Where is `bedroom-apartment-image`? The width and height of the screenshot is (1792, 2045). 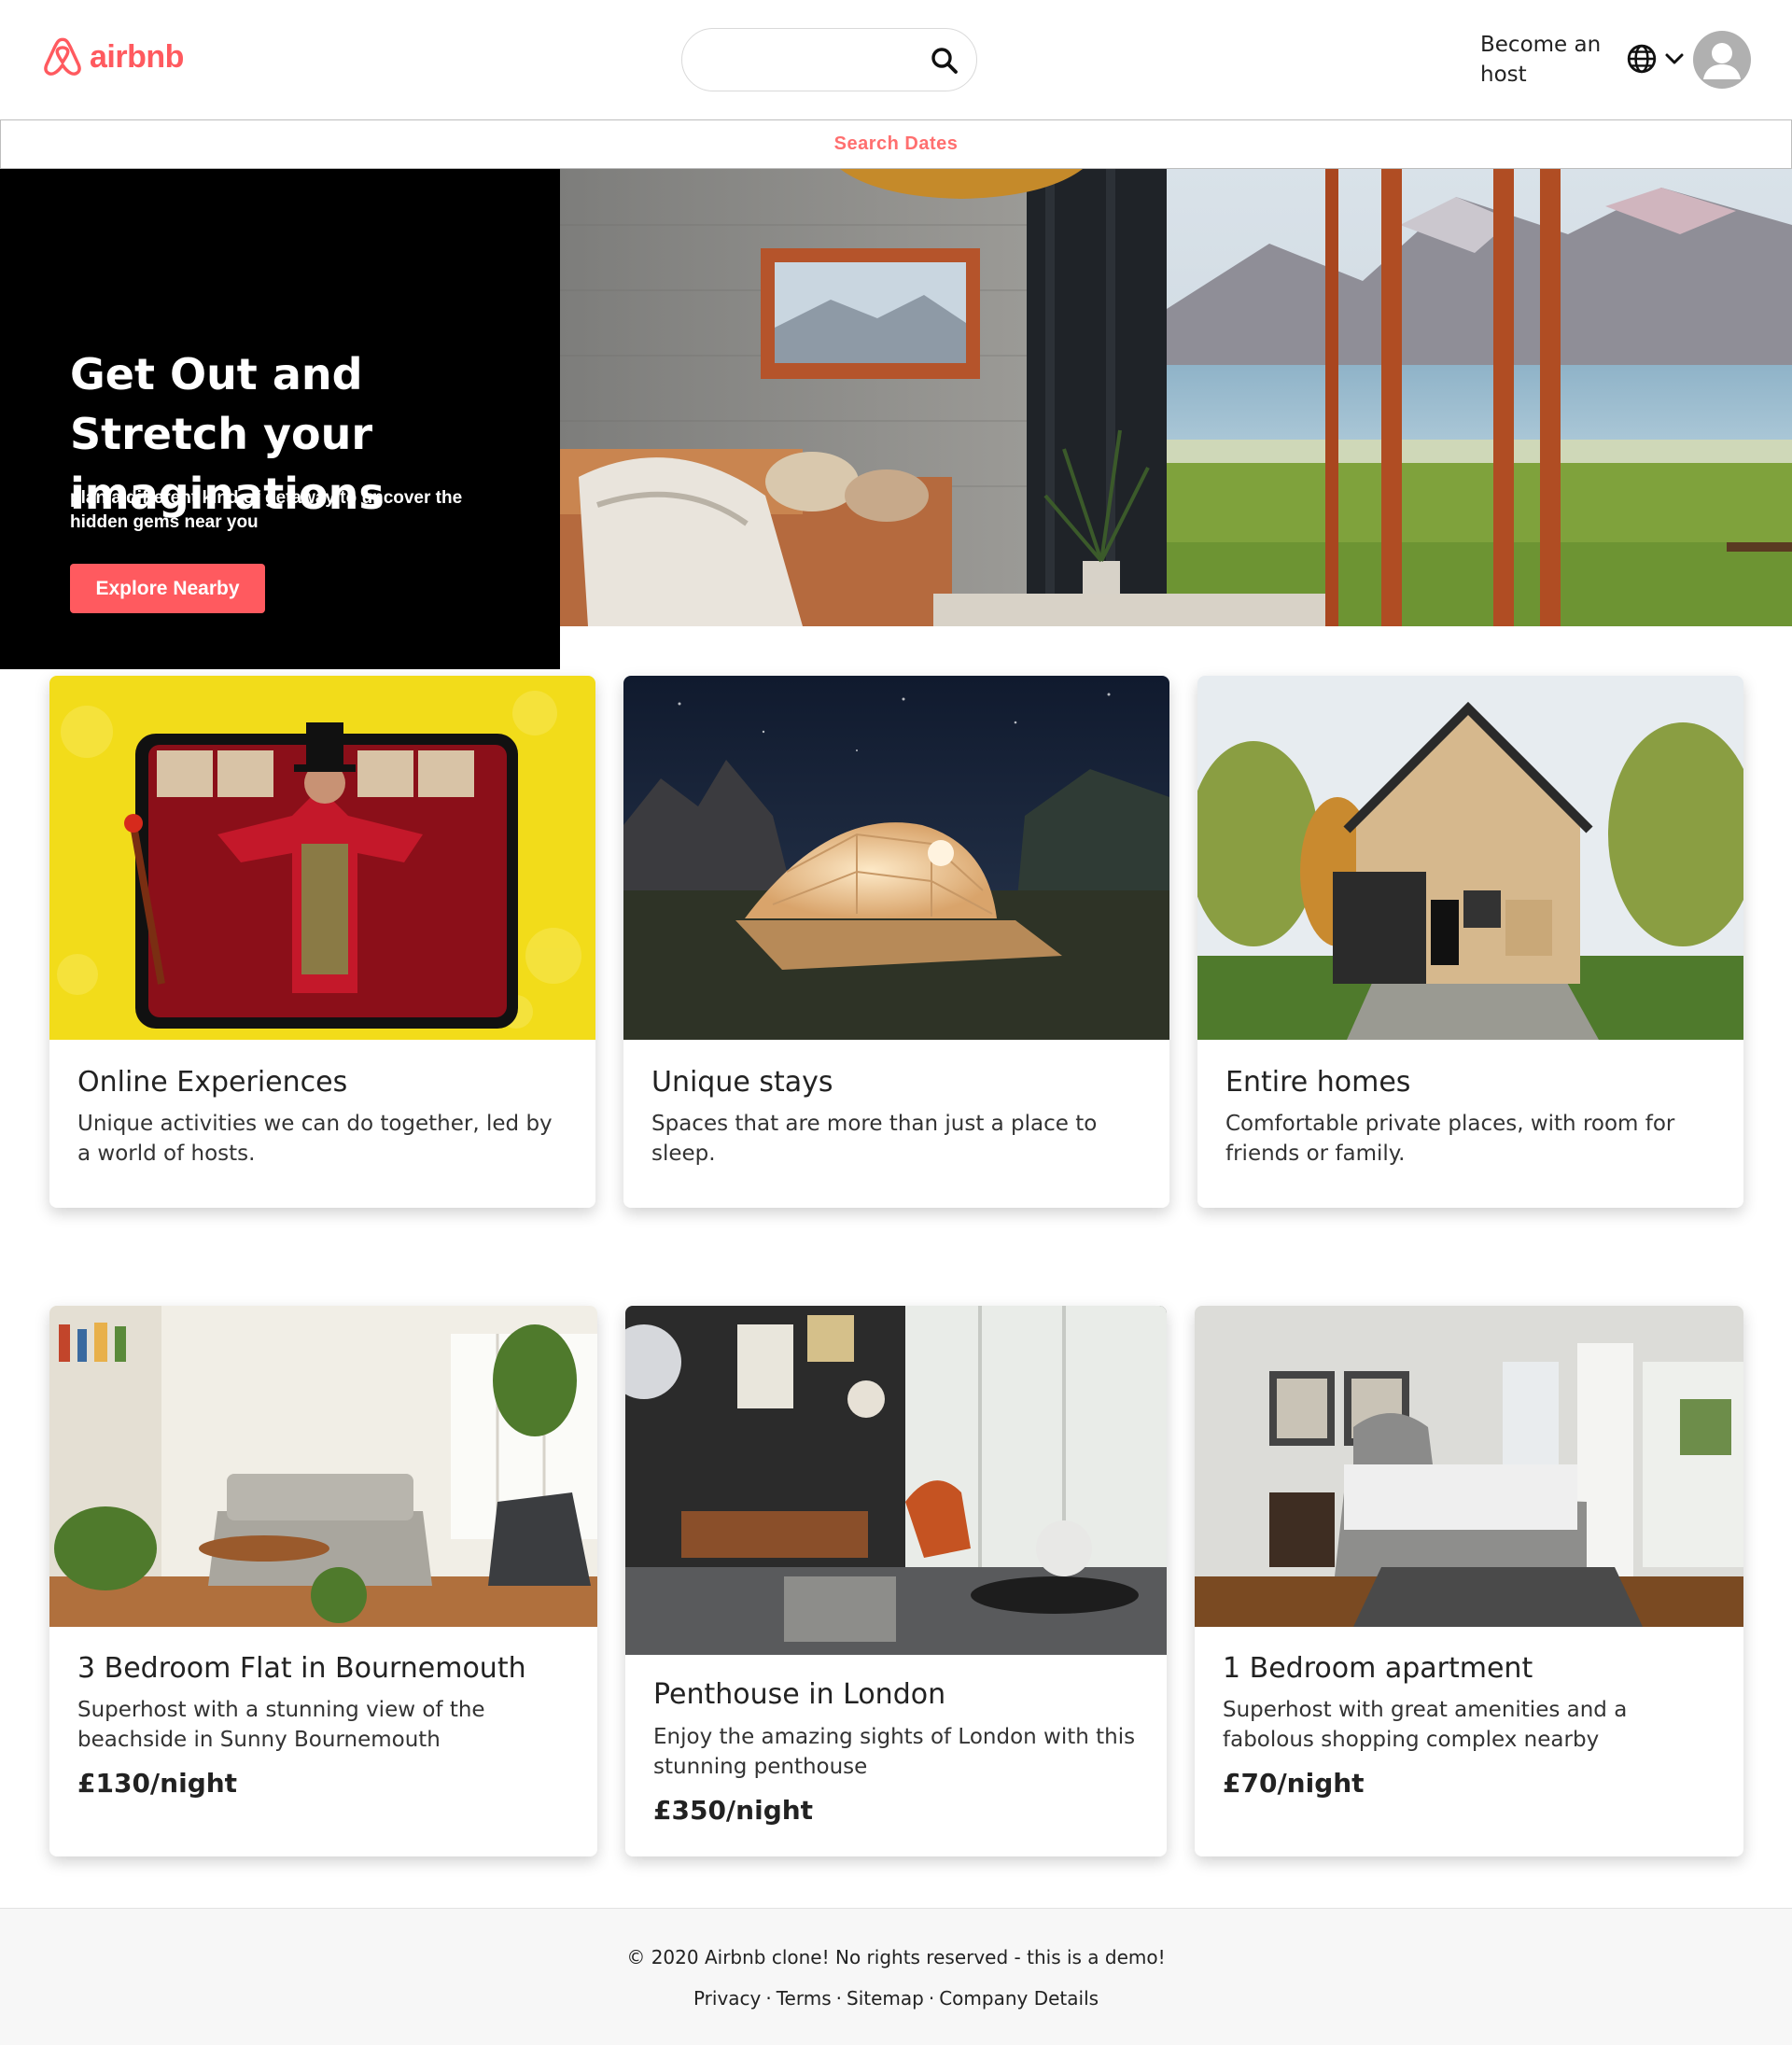 bedroom-apartment-image is located at coordinates (1469, 1466).